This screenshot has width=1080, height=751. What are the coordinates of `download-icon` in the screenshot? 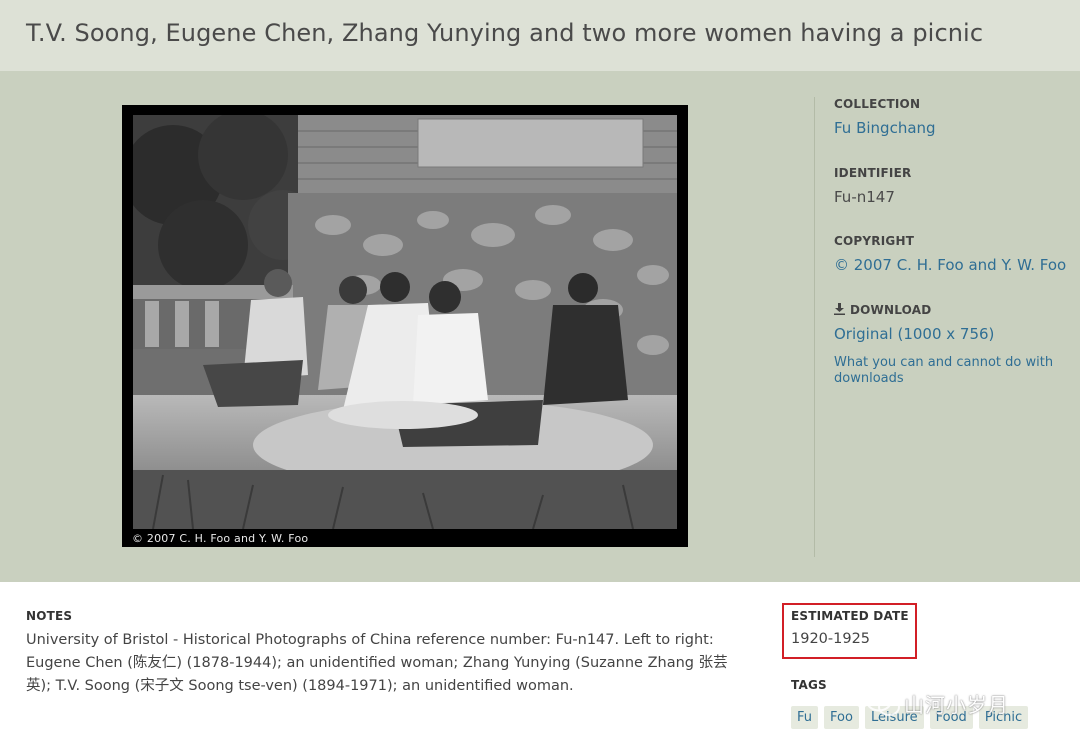 It's located at (839, 309).